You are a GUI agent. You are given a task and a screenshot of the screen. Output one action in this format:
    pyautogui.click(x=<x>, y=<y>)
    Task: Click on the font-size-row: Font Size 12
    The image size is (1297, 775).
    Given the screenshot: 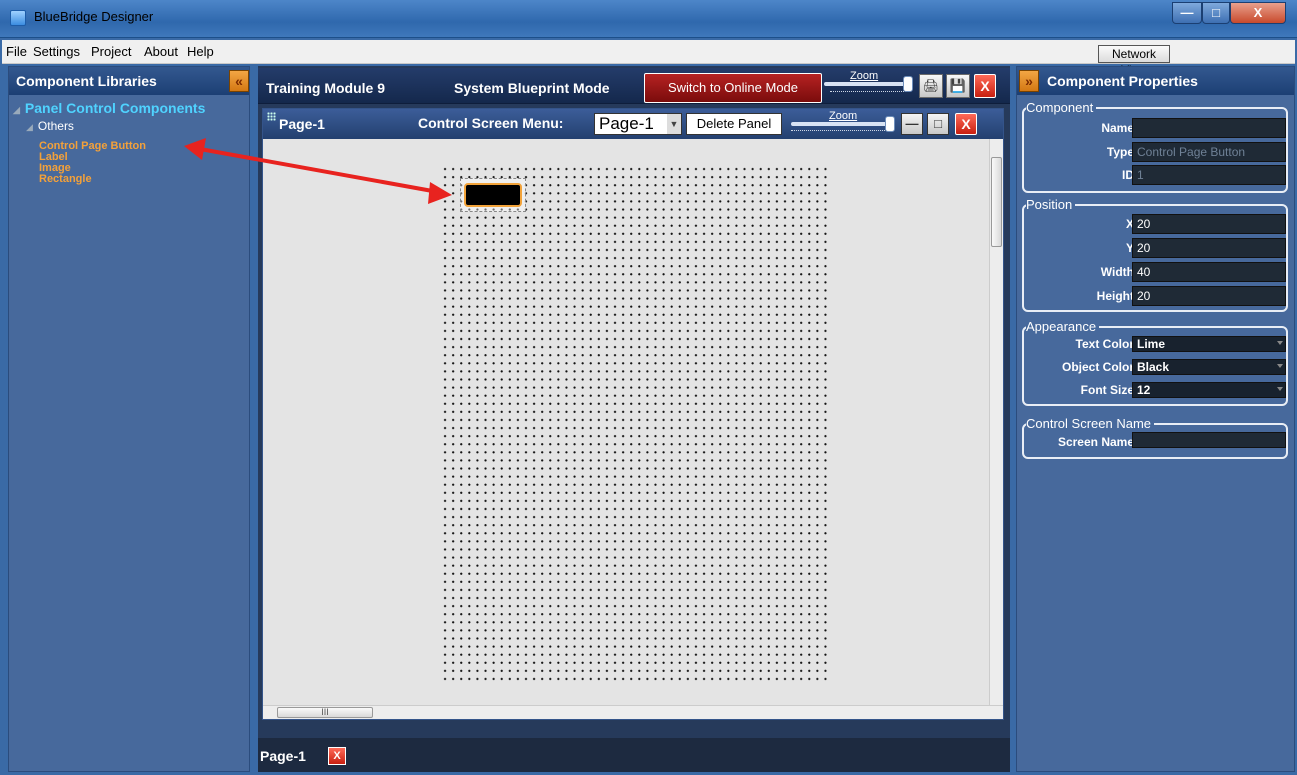 What is the action you would take?
    pyautogui.click(x=1155, y=390)
    